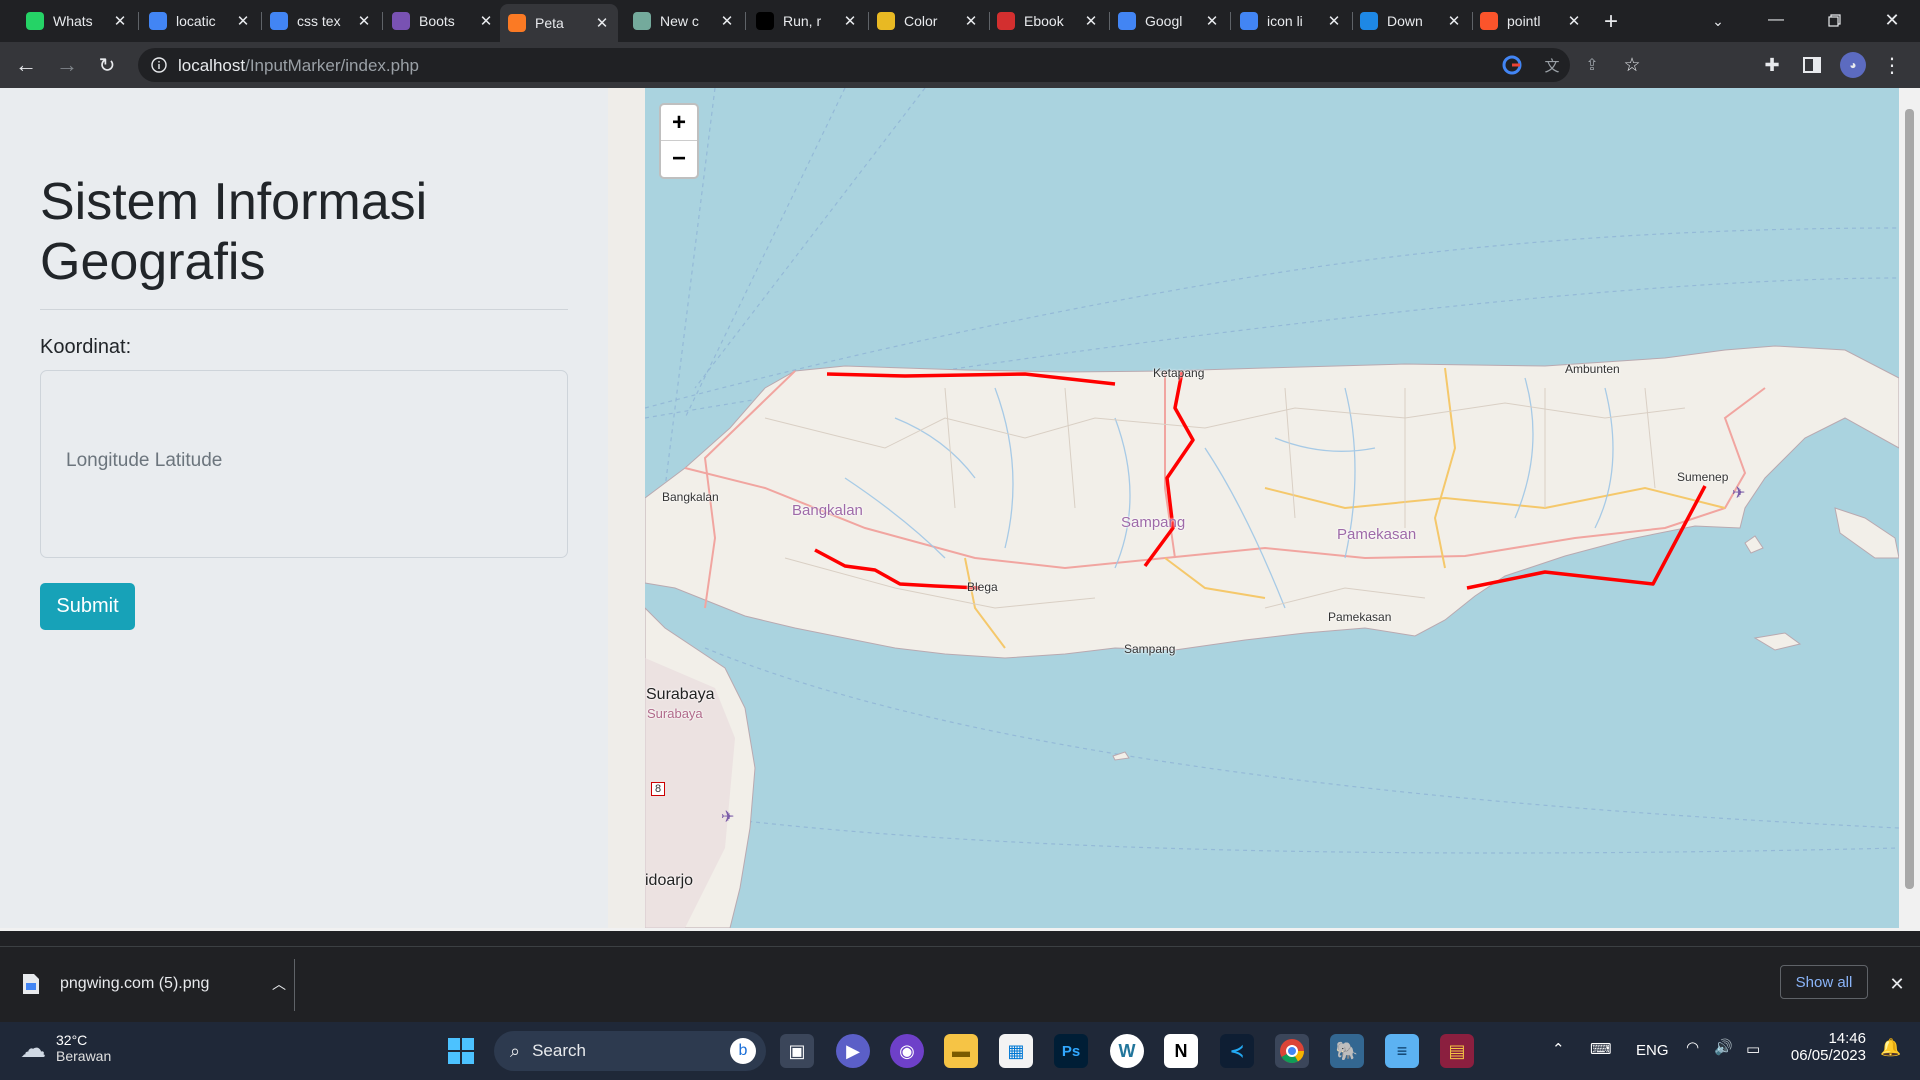 The height and width of the screenshot is (1080, 1920). What do you see at coordinates (1512, 65) in the screenshot?
I see `google-lens-icon` at bounding box center [1512, 65].